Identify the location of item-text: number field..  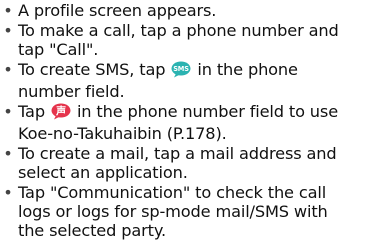
(71, 91).